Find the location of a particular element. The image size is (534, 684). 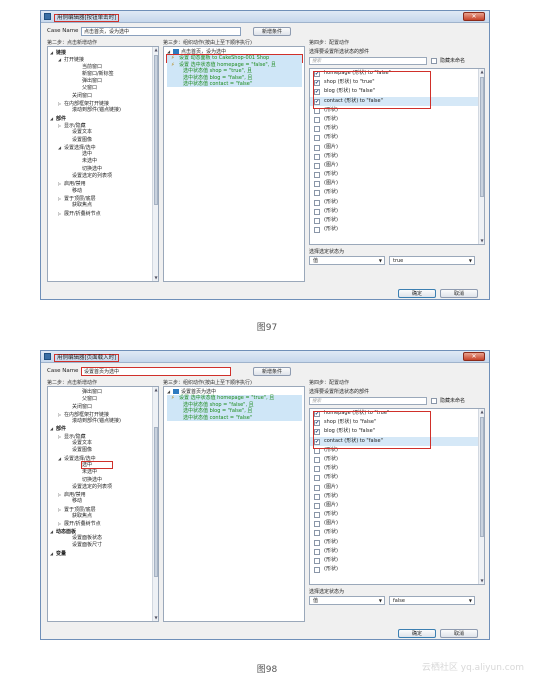

hide-unnamed-checkbox is located at coordinates (434, 401).